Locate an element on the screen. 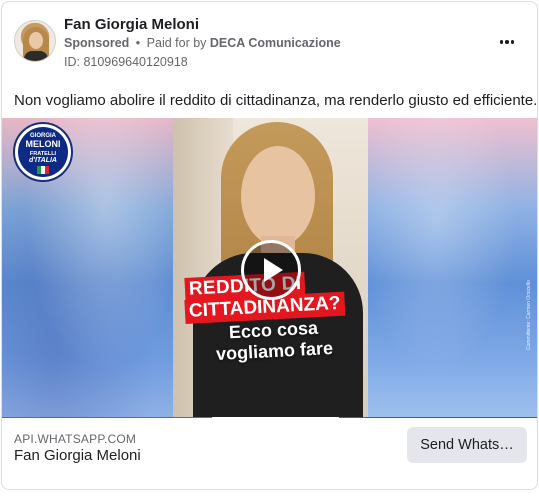 Image resolution: width=539 pixels, height=496 pixels. paid-for-prefix: Paid for by is located at coordinates (176, 43).